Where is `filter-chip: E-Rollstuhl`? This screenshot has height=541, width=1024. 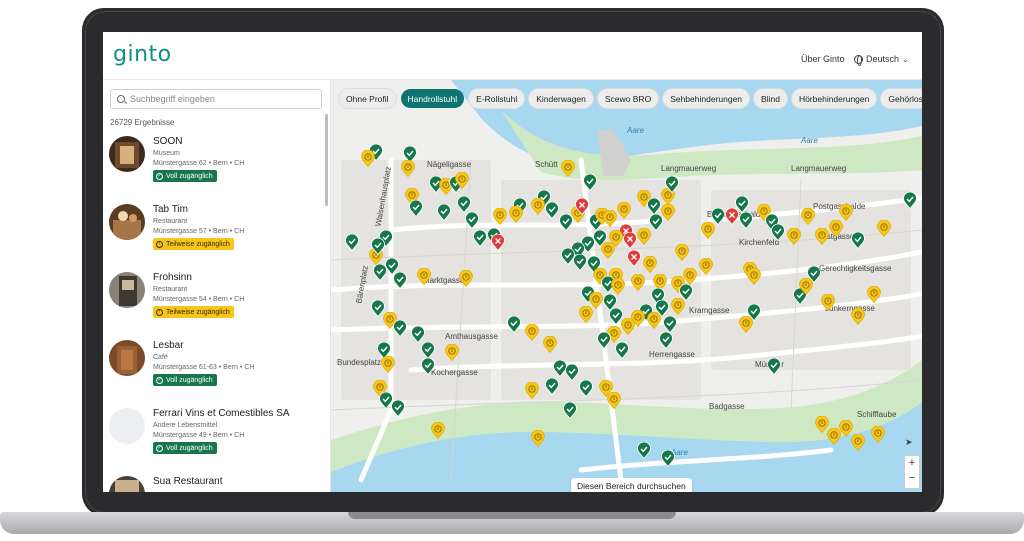
filter-chip: E-Rollstuhl is located at coordinates (497, 98).